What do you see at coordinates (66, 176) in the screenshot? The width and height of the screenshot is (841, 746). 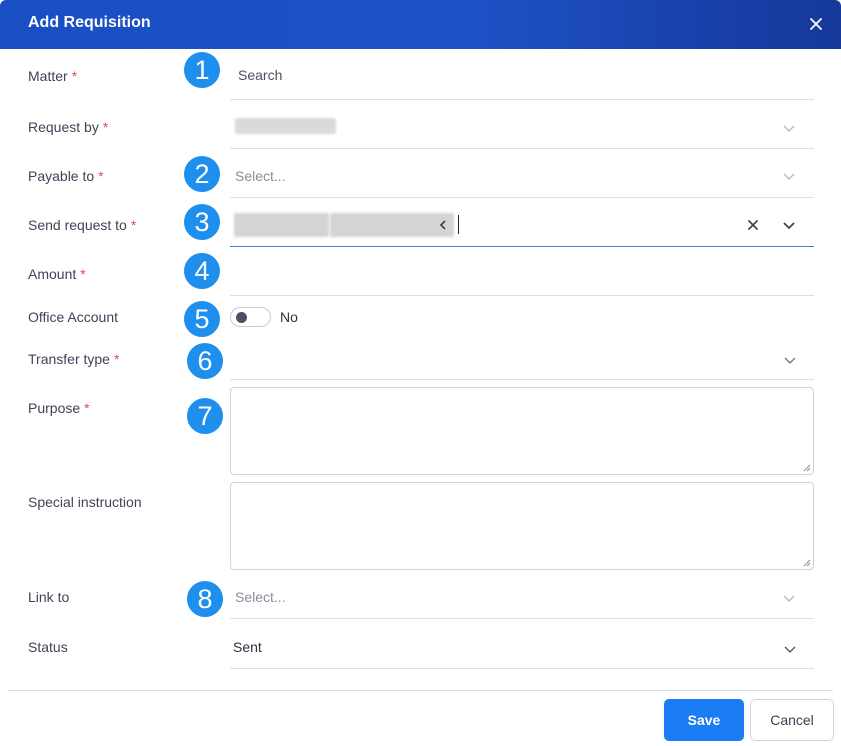 I see `payable-to-label: Payable to *` at bounding box center [66, 176].